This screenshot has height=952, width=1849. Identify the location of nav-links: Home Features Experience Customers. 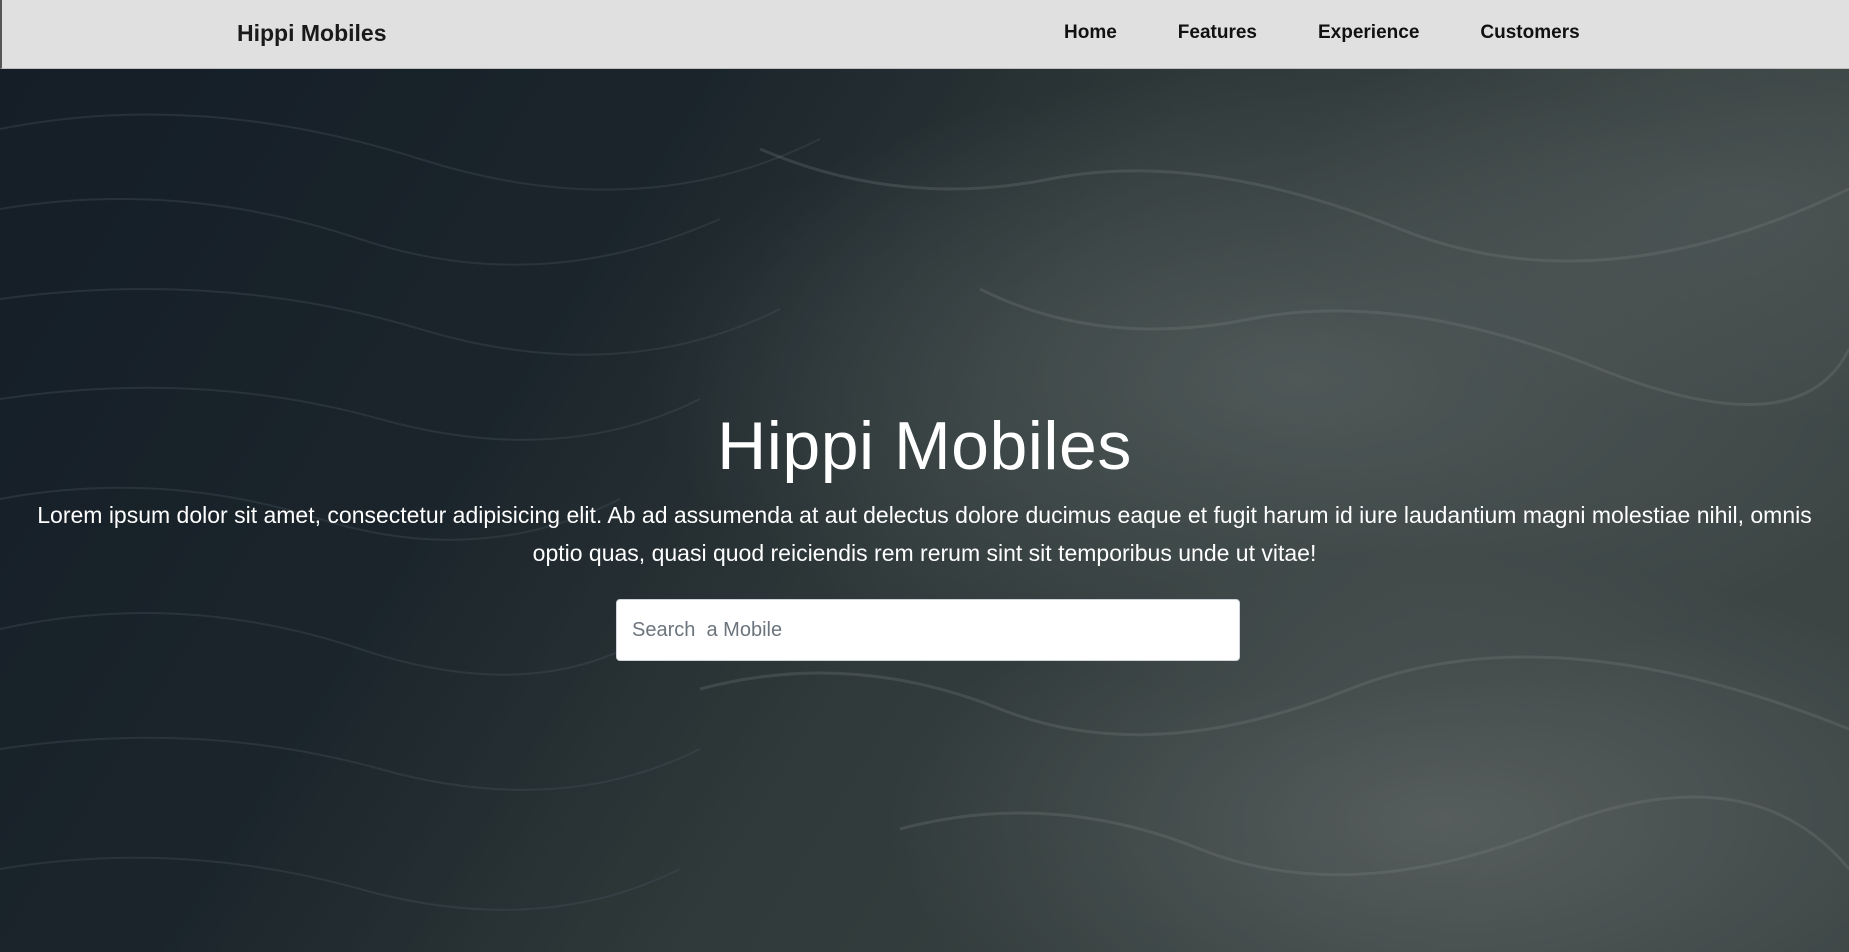
(1352, 33).